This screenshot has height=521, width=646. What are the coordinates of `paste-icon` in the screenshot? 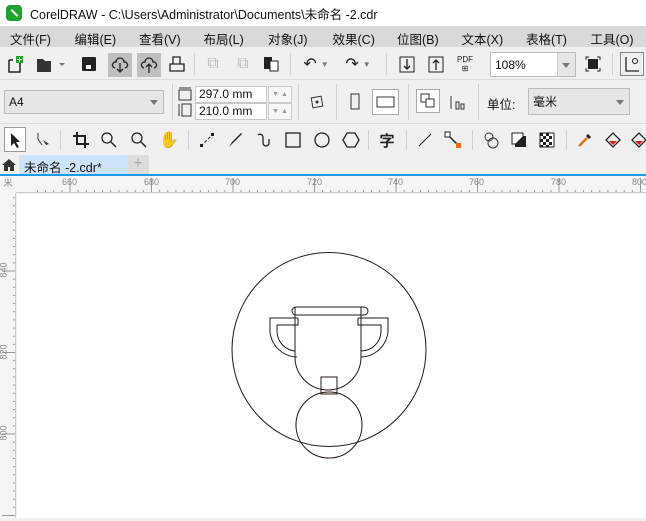 It's located at (271, 64).